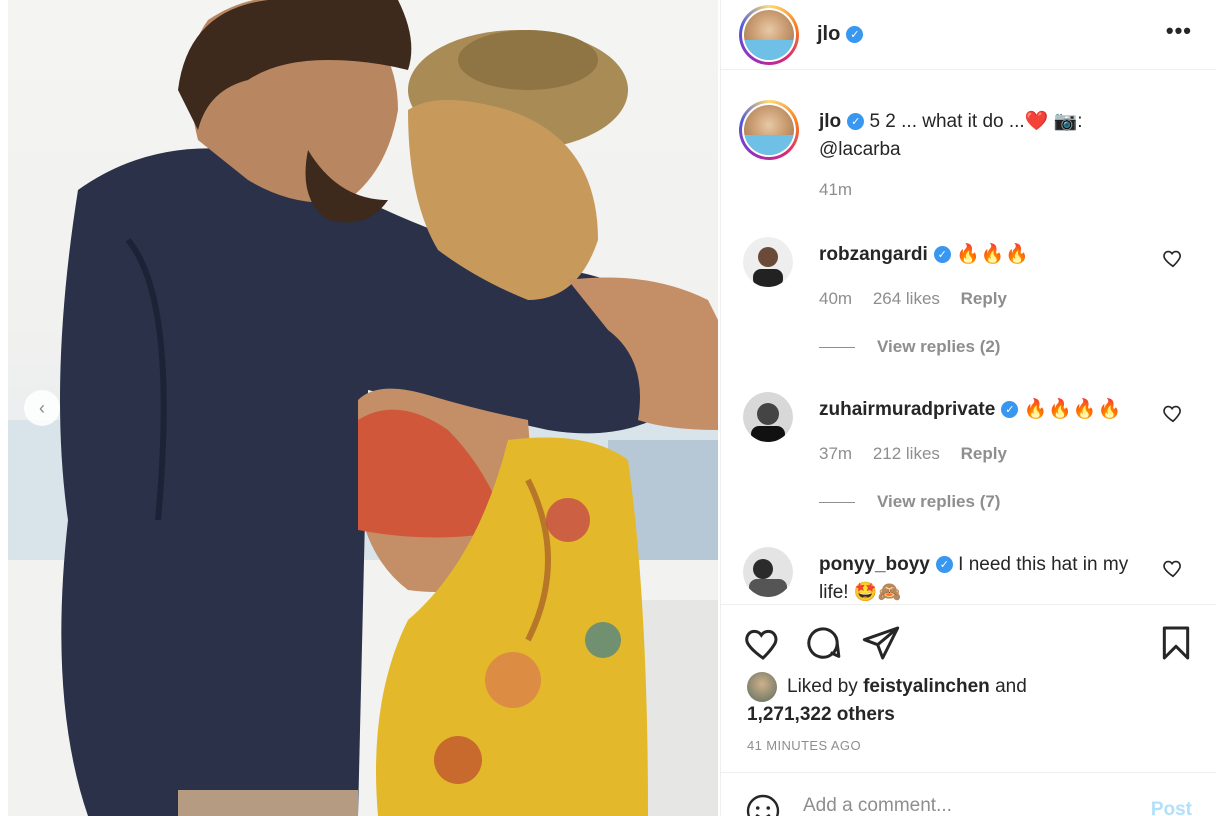  What do you see at coordinates (1176, 643) in the screenshot?
I see `bookmark-icon` at bounding box center [1176, 643].